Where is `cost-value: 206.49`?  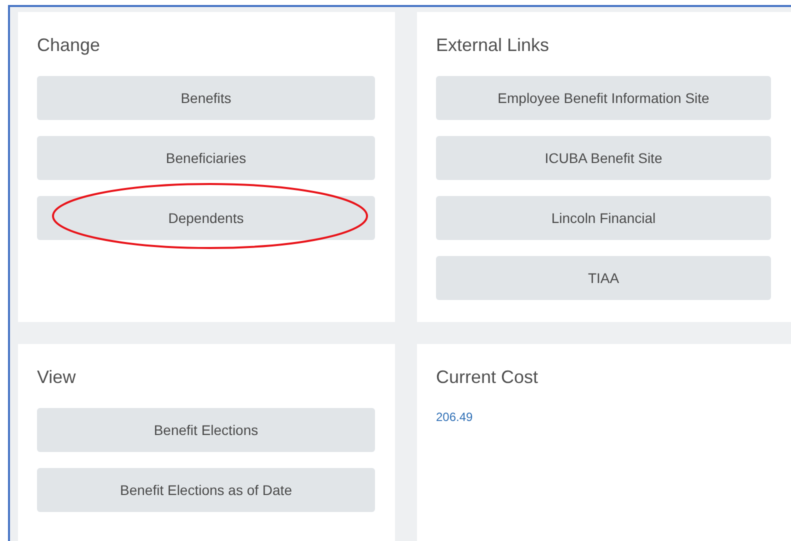 cost-value: 206.49 is located at coordinates (454, 417).